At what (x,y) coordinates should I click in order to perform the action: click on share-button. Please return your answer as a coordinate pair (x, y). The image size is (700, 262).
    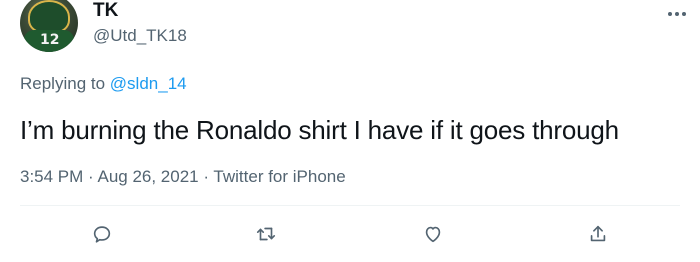
    Looking at the image, I should click on (598, 234).